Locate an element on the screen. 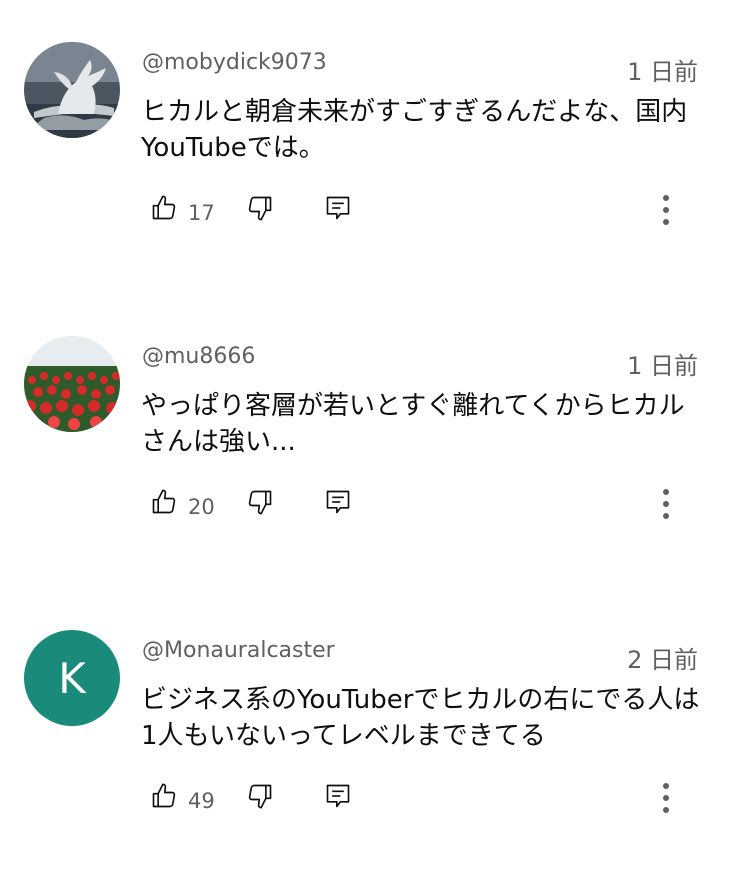 The height and width of the screenshot is (875, 750). like-count: 49 is located at coordinates (201, 801).